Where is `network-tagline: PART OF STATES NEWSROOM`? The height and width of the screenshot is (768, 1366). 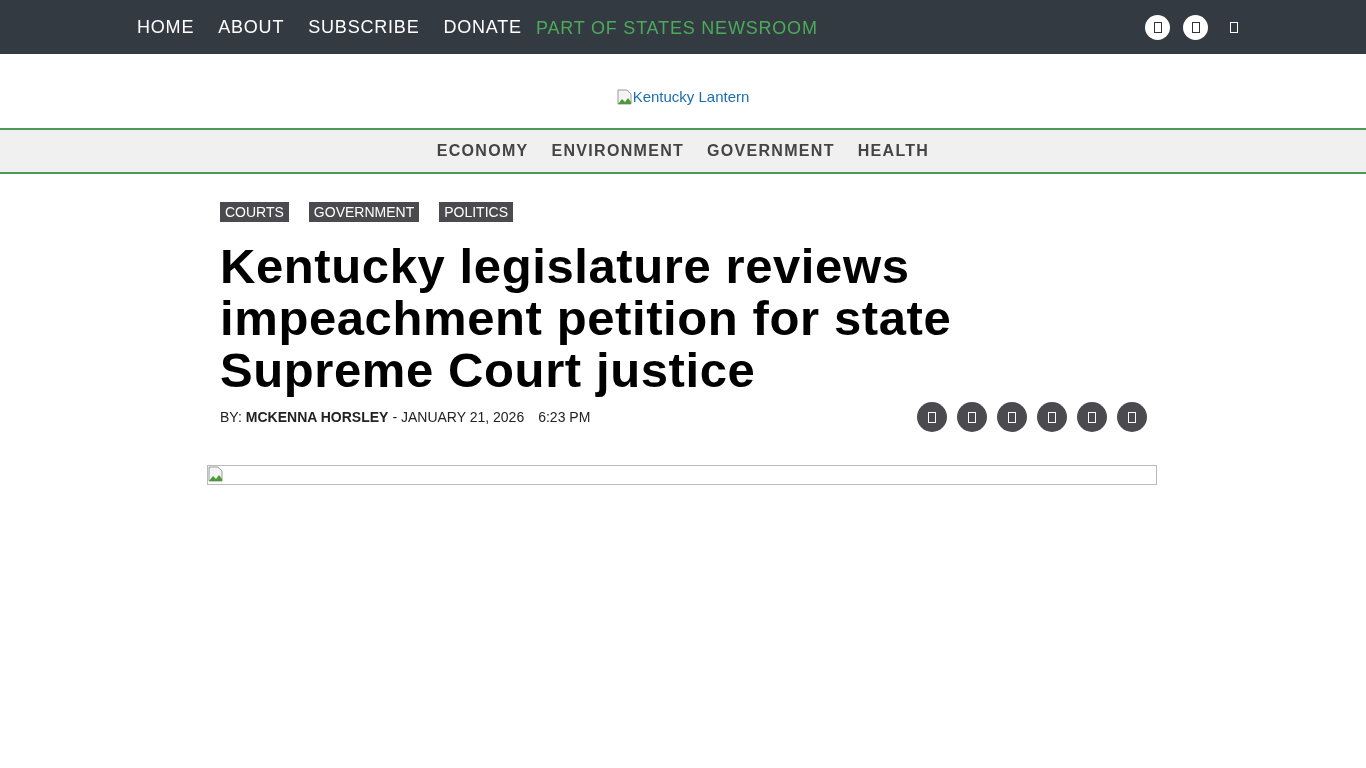 network-tagline: PART OF STATES NEWSROOM is located at coordinates (676, 28).